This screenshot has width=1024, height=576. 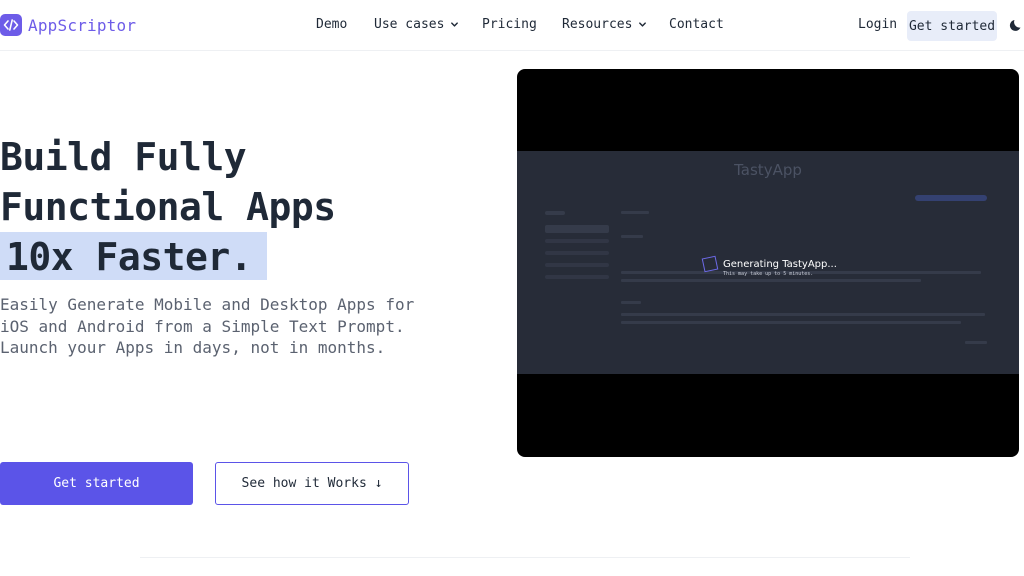 I want to click on get-started-button: Get started, so click(x=96, y=483).